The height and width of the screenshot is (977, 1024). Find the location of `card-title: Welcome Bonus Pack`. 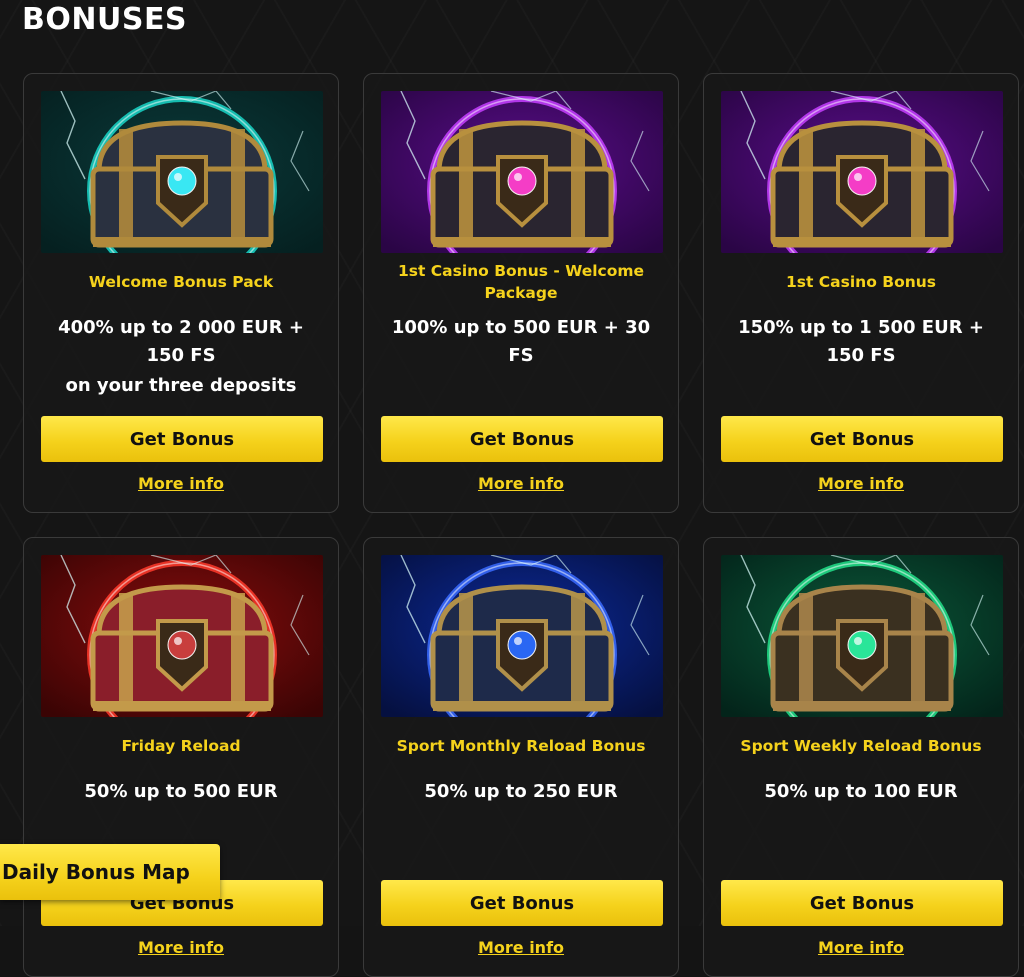

card-title: Welcome Bonus Pack is located at coordinates (181, 282).